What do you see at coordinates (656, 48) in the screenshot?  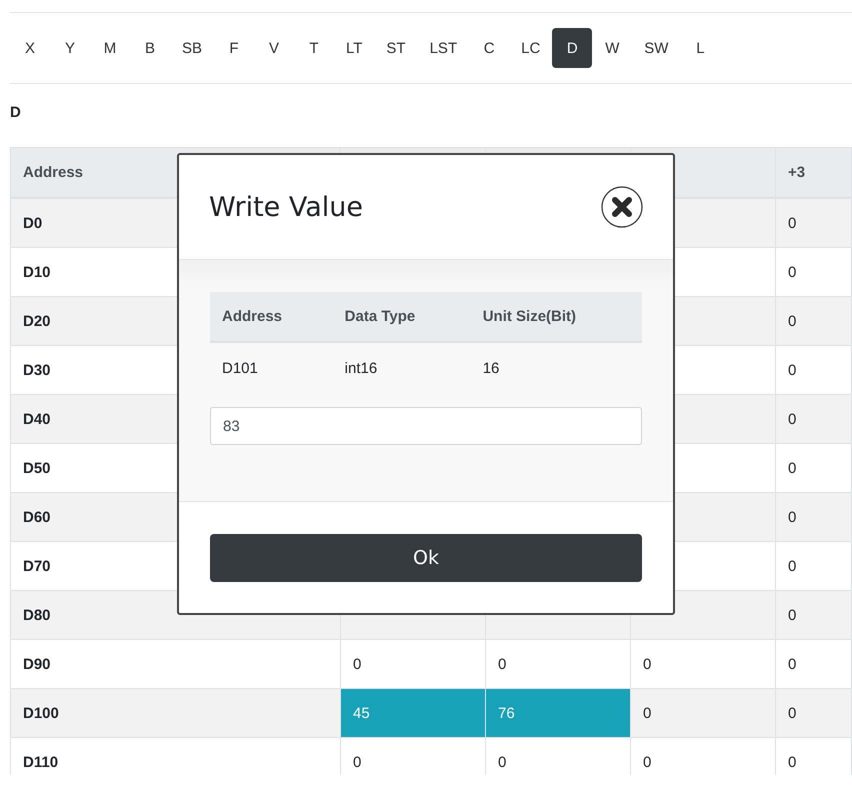 I see `tab: SW` at bounding box center [656, 48].